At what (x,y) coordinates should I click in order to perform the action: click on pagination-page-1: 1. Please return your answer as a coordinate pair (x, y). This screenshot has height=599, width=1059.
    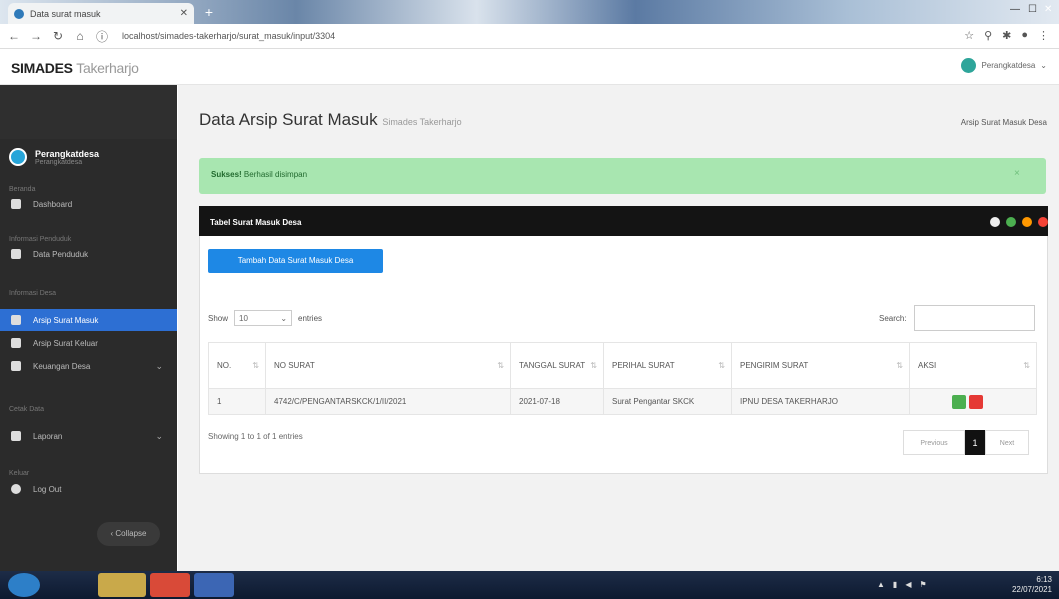
    Looking at the image, I should click on (975, 442).